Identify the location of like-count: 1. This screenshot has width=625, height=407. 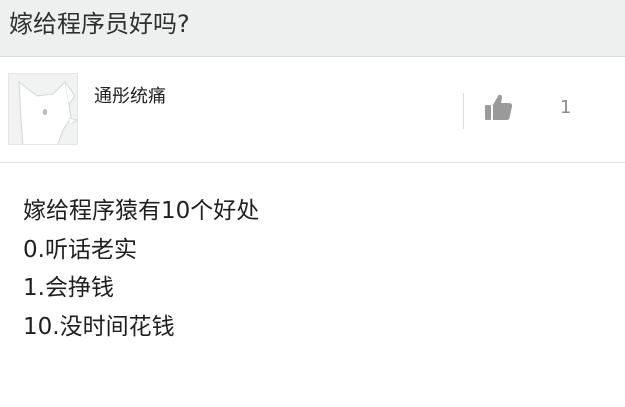
(566, 107).